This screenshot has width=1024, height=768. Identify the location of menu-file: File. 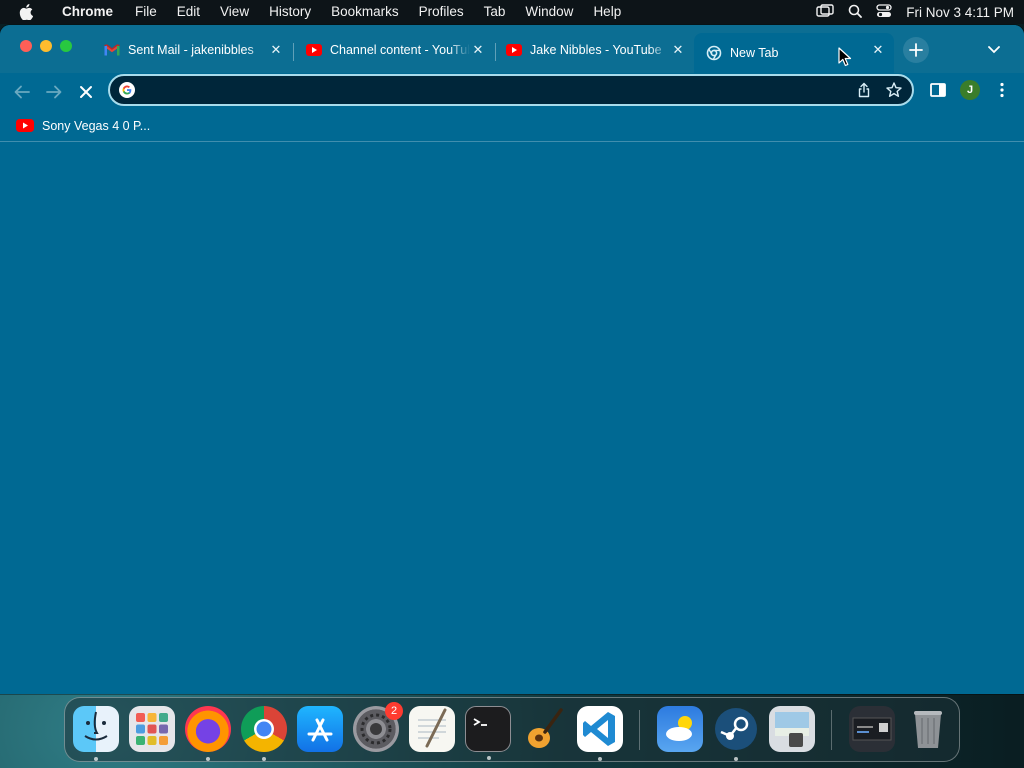
(146, 12).